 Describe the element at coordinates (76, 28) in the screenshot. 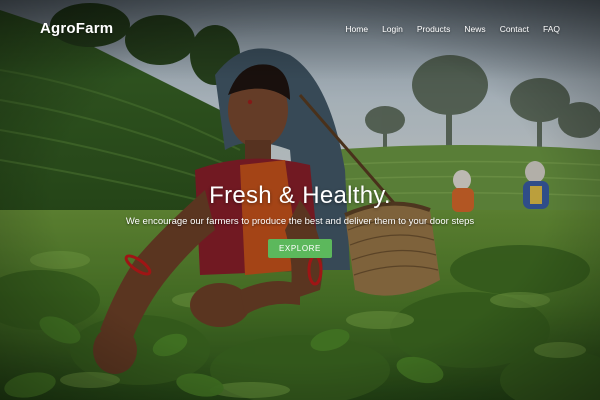

I see `brand-logo: AgroFarm` at that location.